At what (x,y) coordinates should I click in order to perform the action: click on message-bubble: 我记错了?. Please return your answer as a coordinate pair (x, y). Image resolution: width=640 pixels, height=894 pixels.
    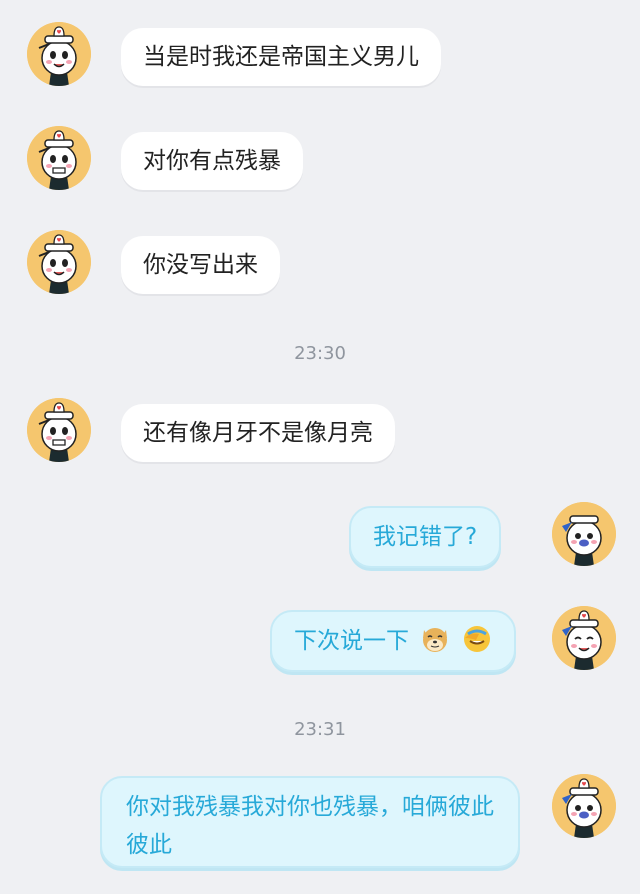
    Looking at the image, I should click on (425, 537).